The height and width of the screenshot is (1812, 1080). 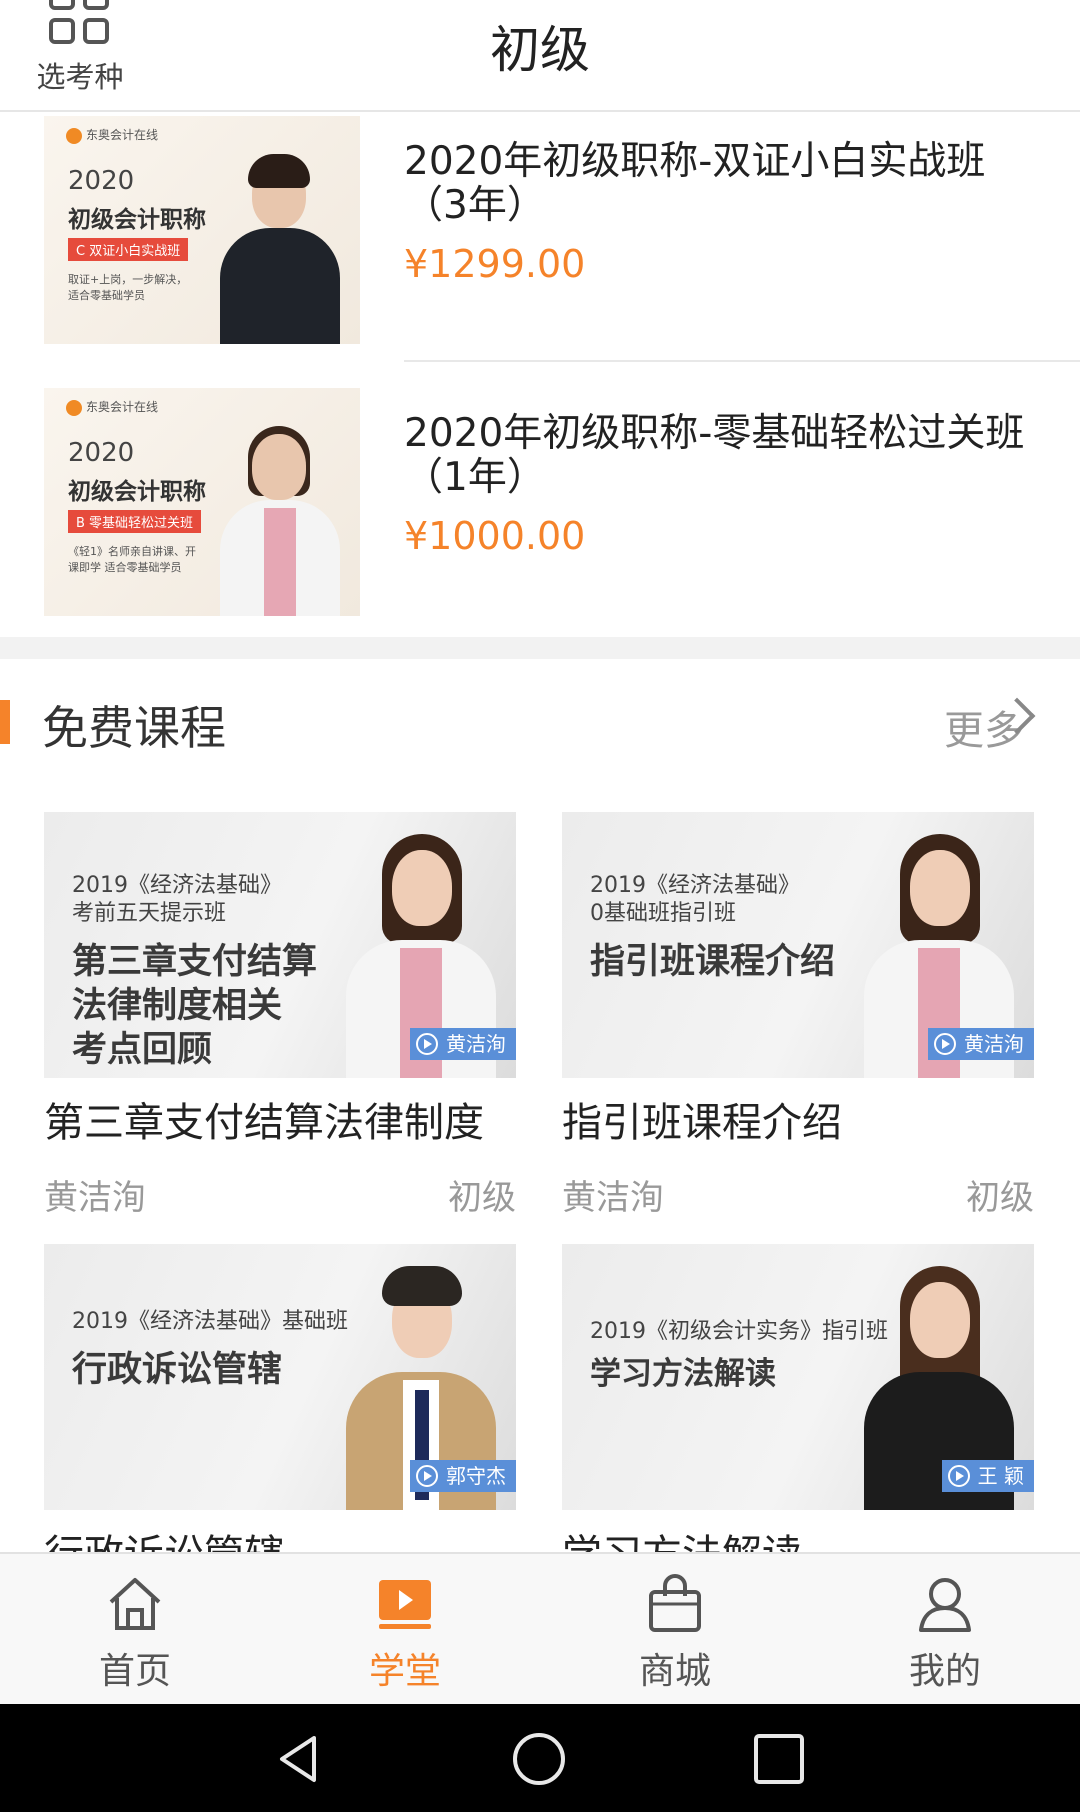 I want to click on course-price: ¥1299.00, so click(x=495, y=264).